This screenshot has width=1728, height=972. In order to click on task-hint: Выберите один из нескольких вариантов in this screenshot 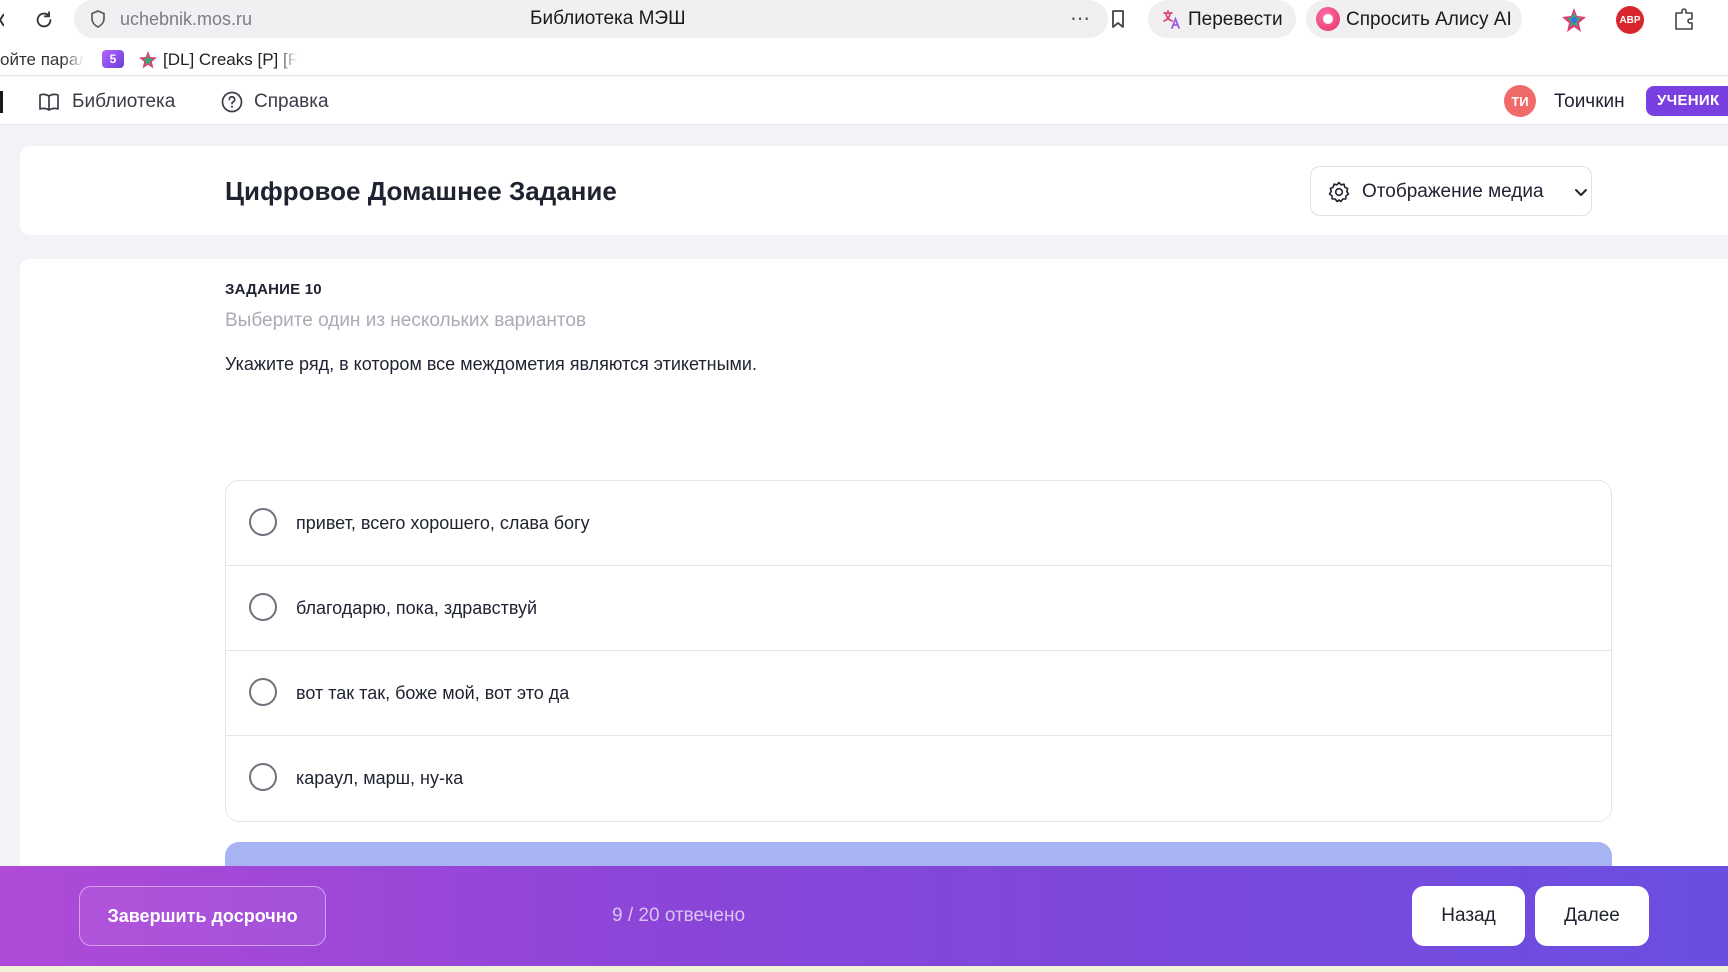, I will do `click(406, 320)`.